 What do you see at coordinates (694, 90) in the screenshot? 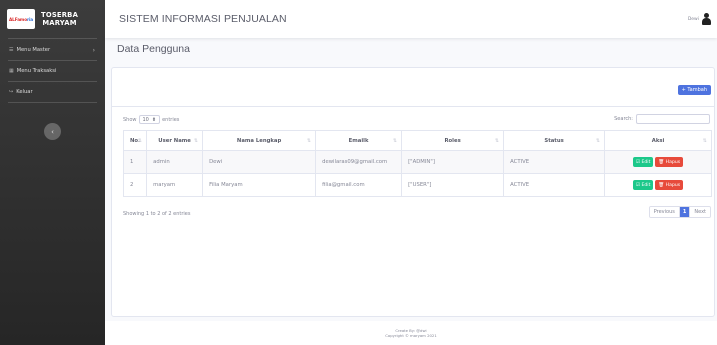
I see `add-user-button: + Tambah` at bounding box center [694, 90].